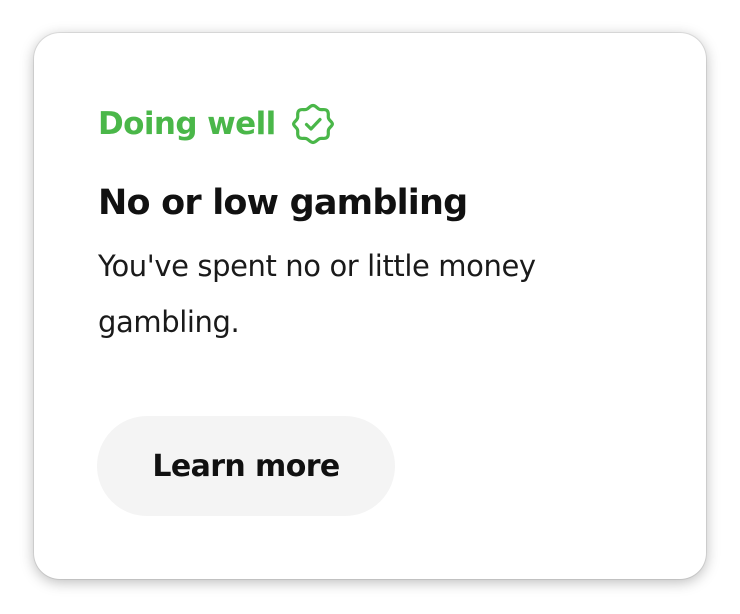 The width and height of the screenshot is (740, 614). I want to click on card-headline: No or low gambling, so click(283, 203).